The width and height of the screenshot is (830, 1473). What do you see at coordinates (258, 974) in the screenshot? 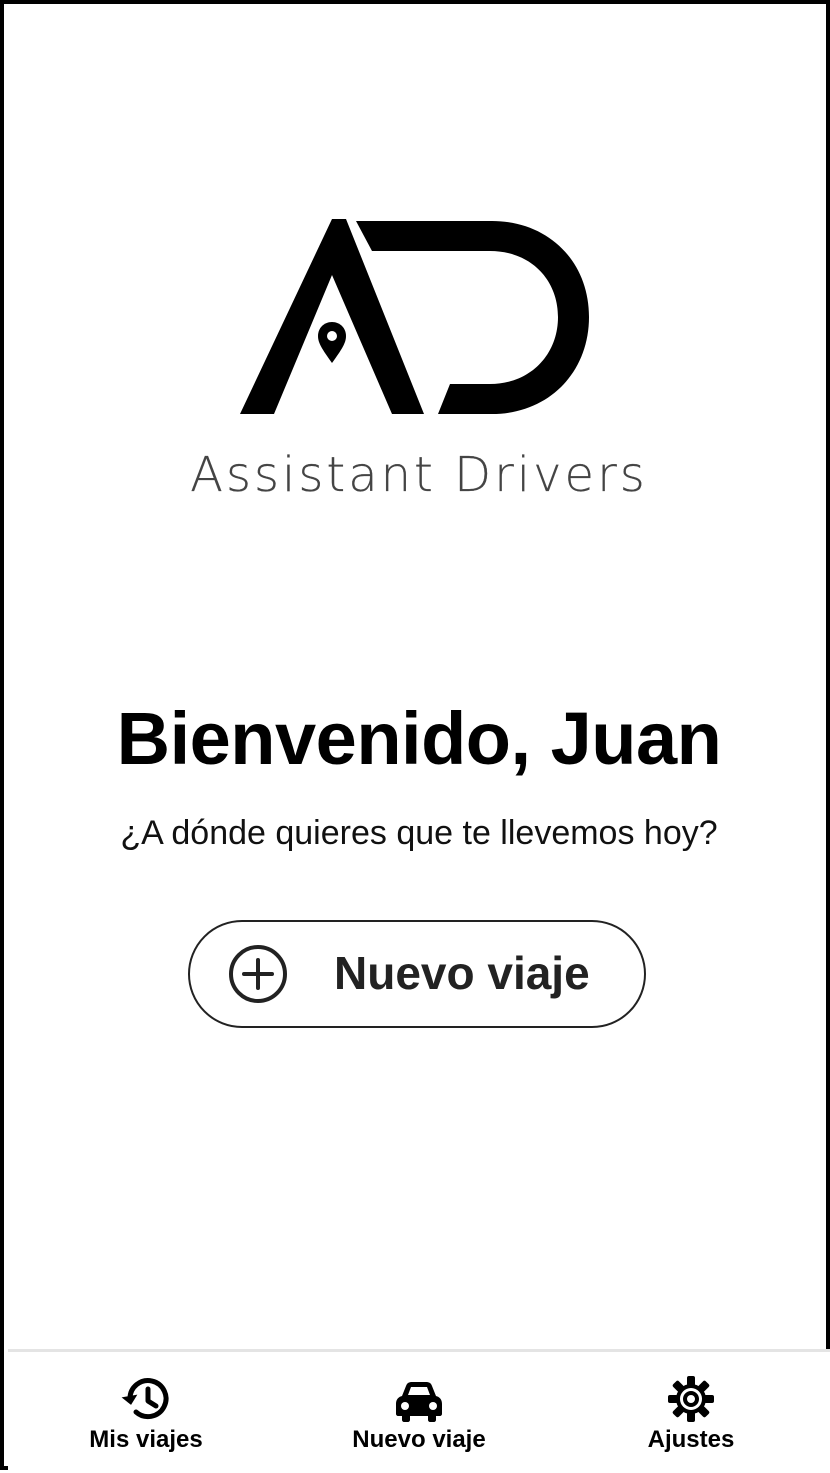
I see `plus-circle-icon` at bounding box center [258, 974].